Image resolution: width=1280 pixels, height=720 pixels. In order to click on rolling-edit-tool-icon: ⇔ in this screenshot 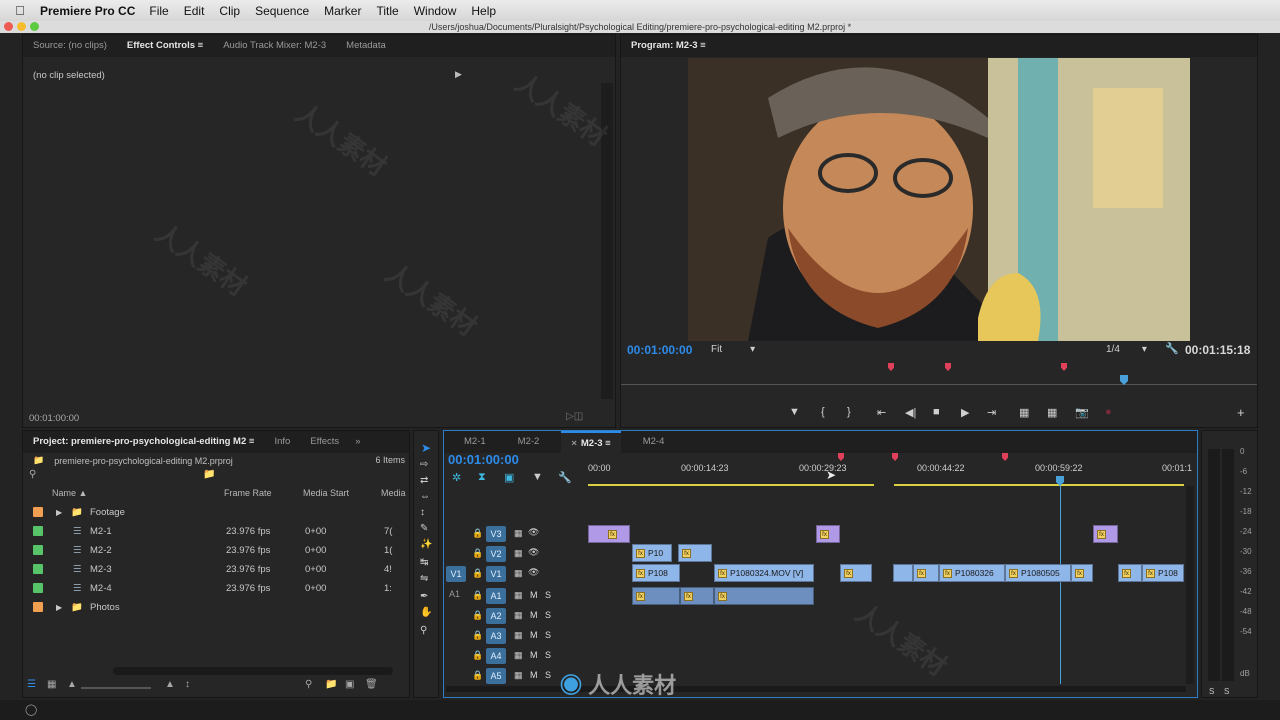, I will do `click(425, 496)`.